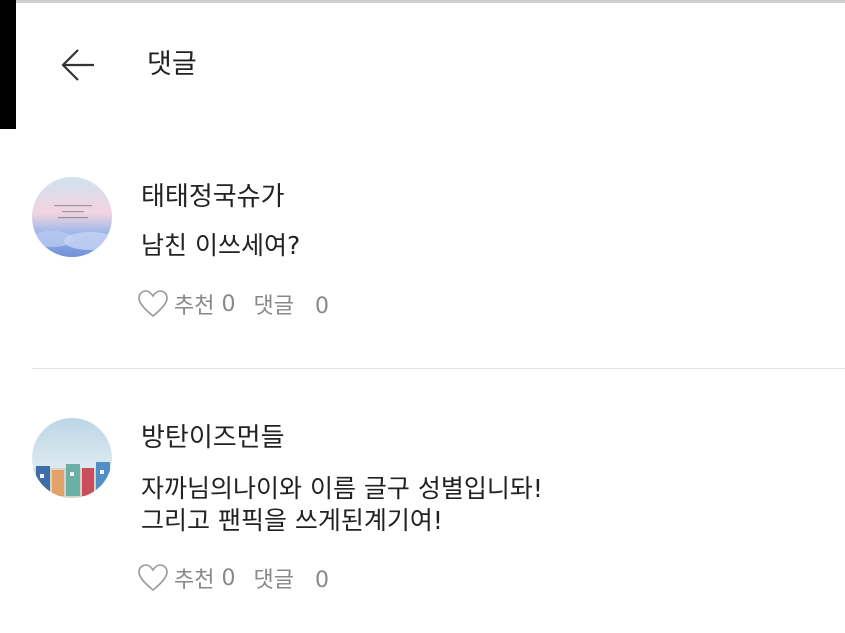 This screenshot has width=845, height=633. I want to click on comment-text-line-1: 자까님의나이와 이름 글구 성별입니돠!, so click(342, 488).